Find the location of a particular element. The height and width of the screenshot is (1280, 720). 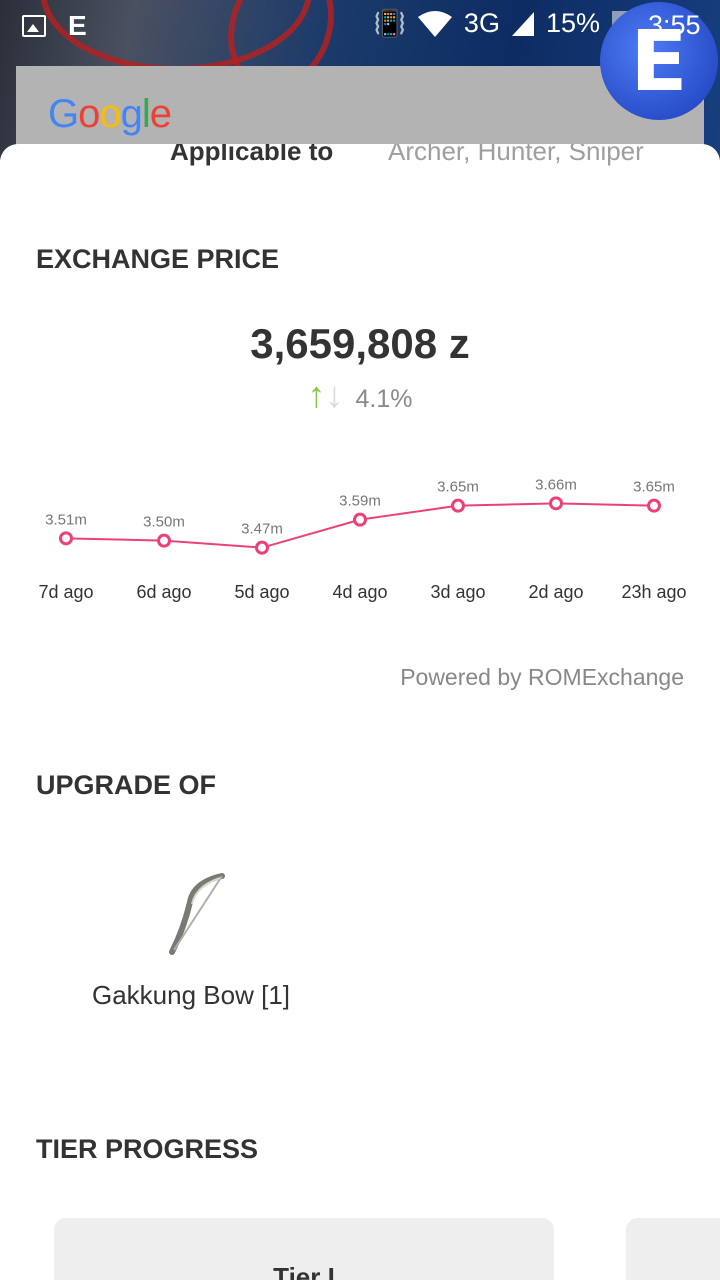

exchange-price-title: EXCHANGE PRICE is located at coordinates (158, 259).